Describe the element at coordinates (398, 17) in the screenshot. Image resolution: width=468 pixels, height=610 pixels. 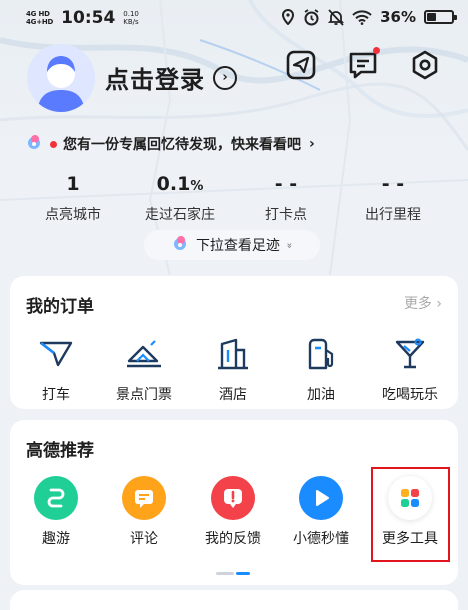
I see `battery-percent: 36%` at that location.